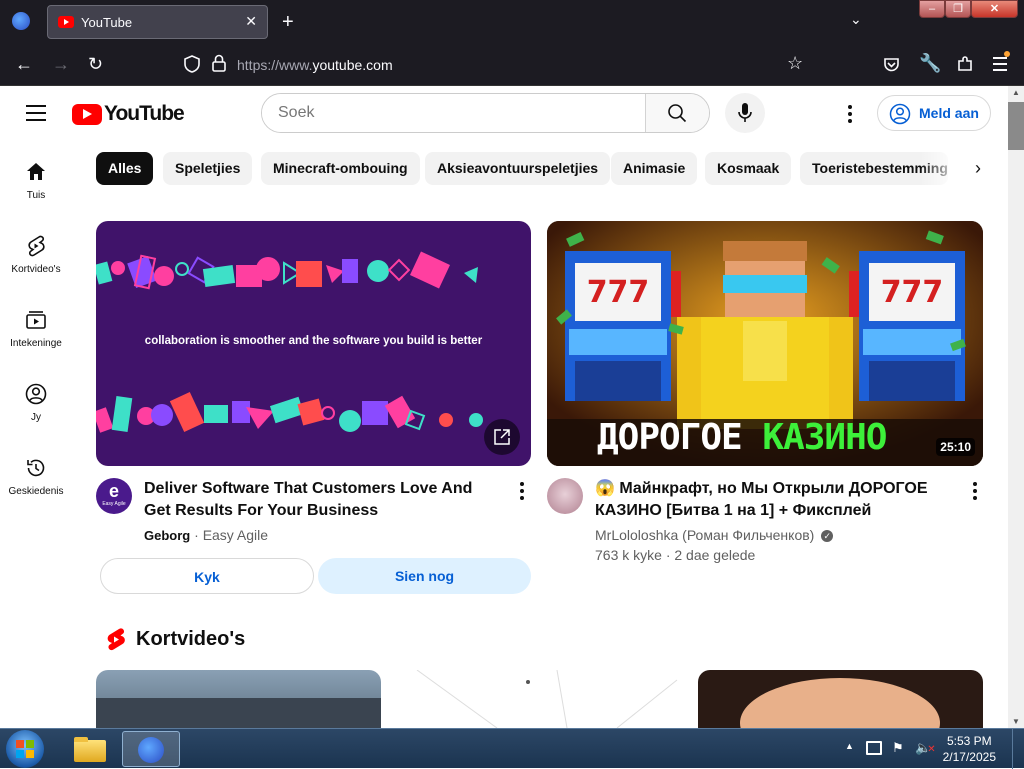  Describe the element at coordinates (95, 64) in the screenshot. I see `reload-icon: ↻` at that location.